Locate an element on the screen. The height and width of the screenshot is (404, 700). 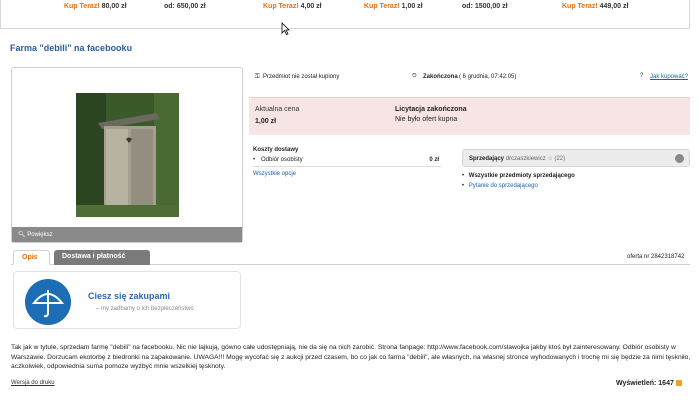
star-icon: ☆ is located at coordinates (550, 159).